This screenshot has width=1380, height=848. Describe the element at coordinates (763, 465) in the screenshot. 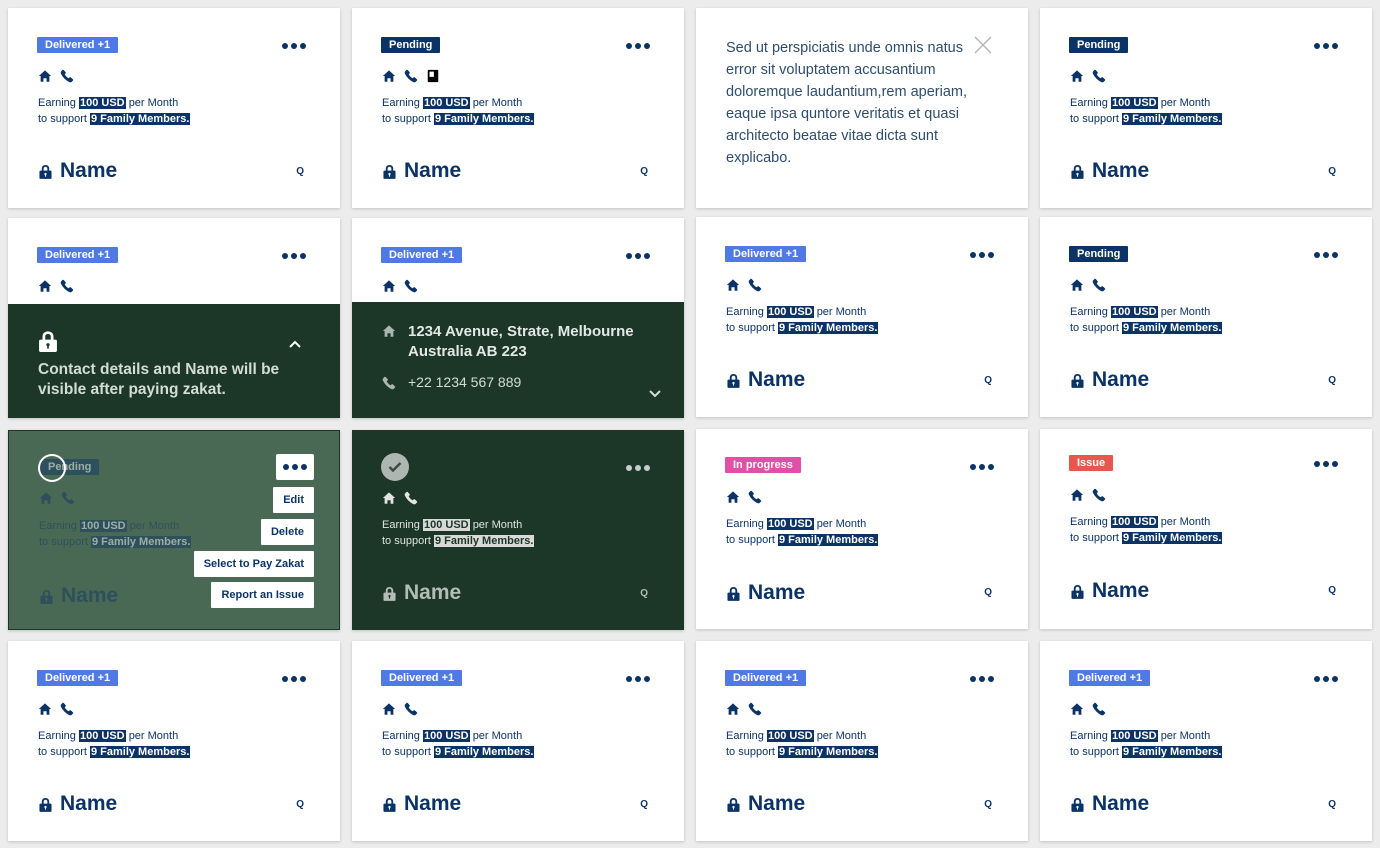

I see `status-badge: In progress` at that location.